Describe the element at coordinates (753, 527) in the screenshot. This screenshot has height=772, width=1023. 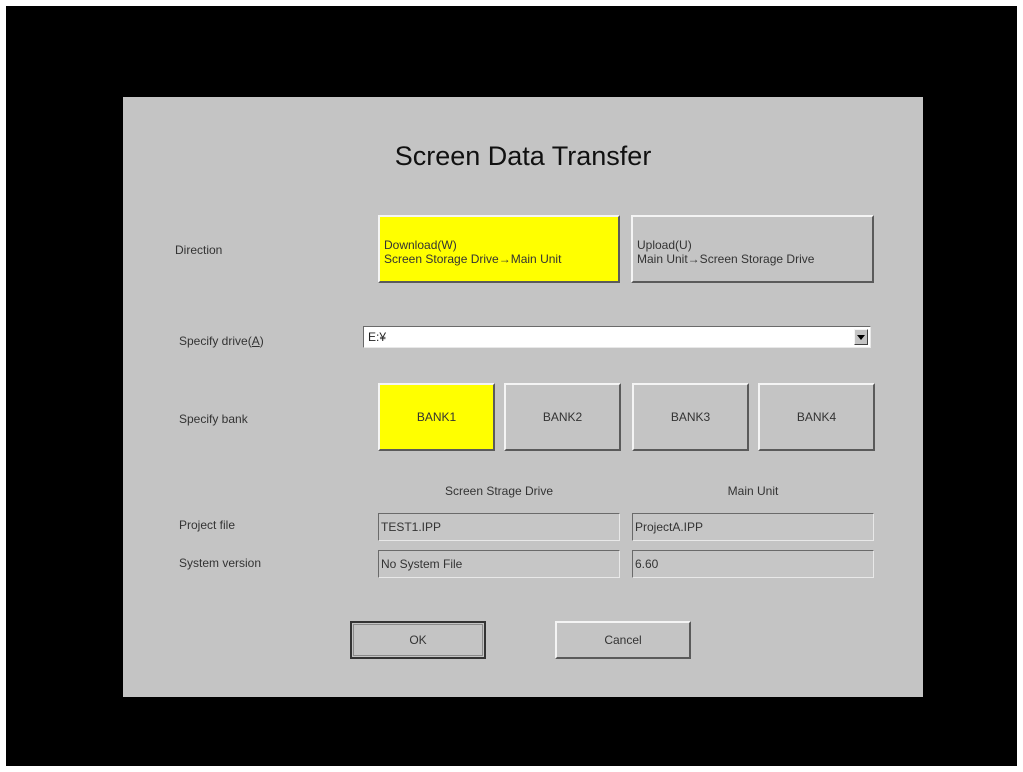
I see `project-file-main-unit-field: ProjectA.IPP` at that location.